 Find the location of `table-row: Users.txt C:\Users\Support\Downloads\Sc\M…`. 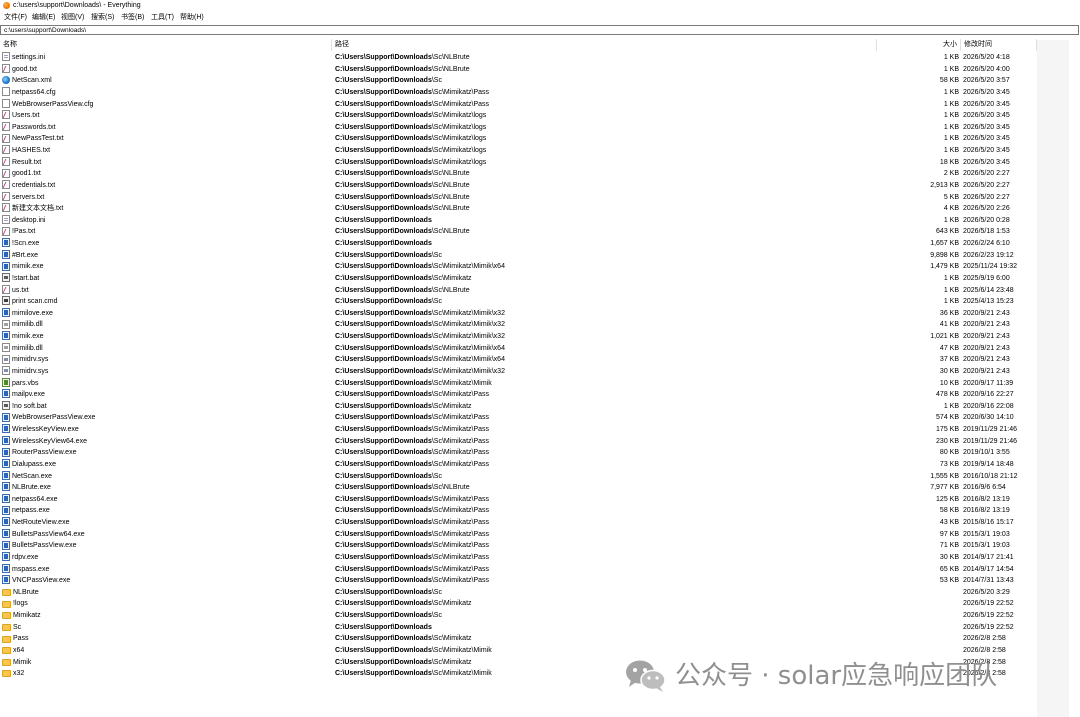

table-row: Users.txt C:\Users\Support\Downloads\Sc\M… is located at coordinates (540, 116).